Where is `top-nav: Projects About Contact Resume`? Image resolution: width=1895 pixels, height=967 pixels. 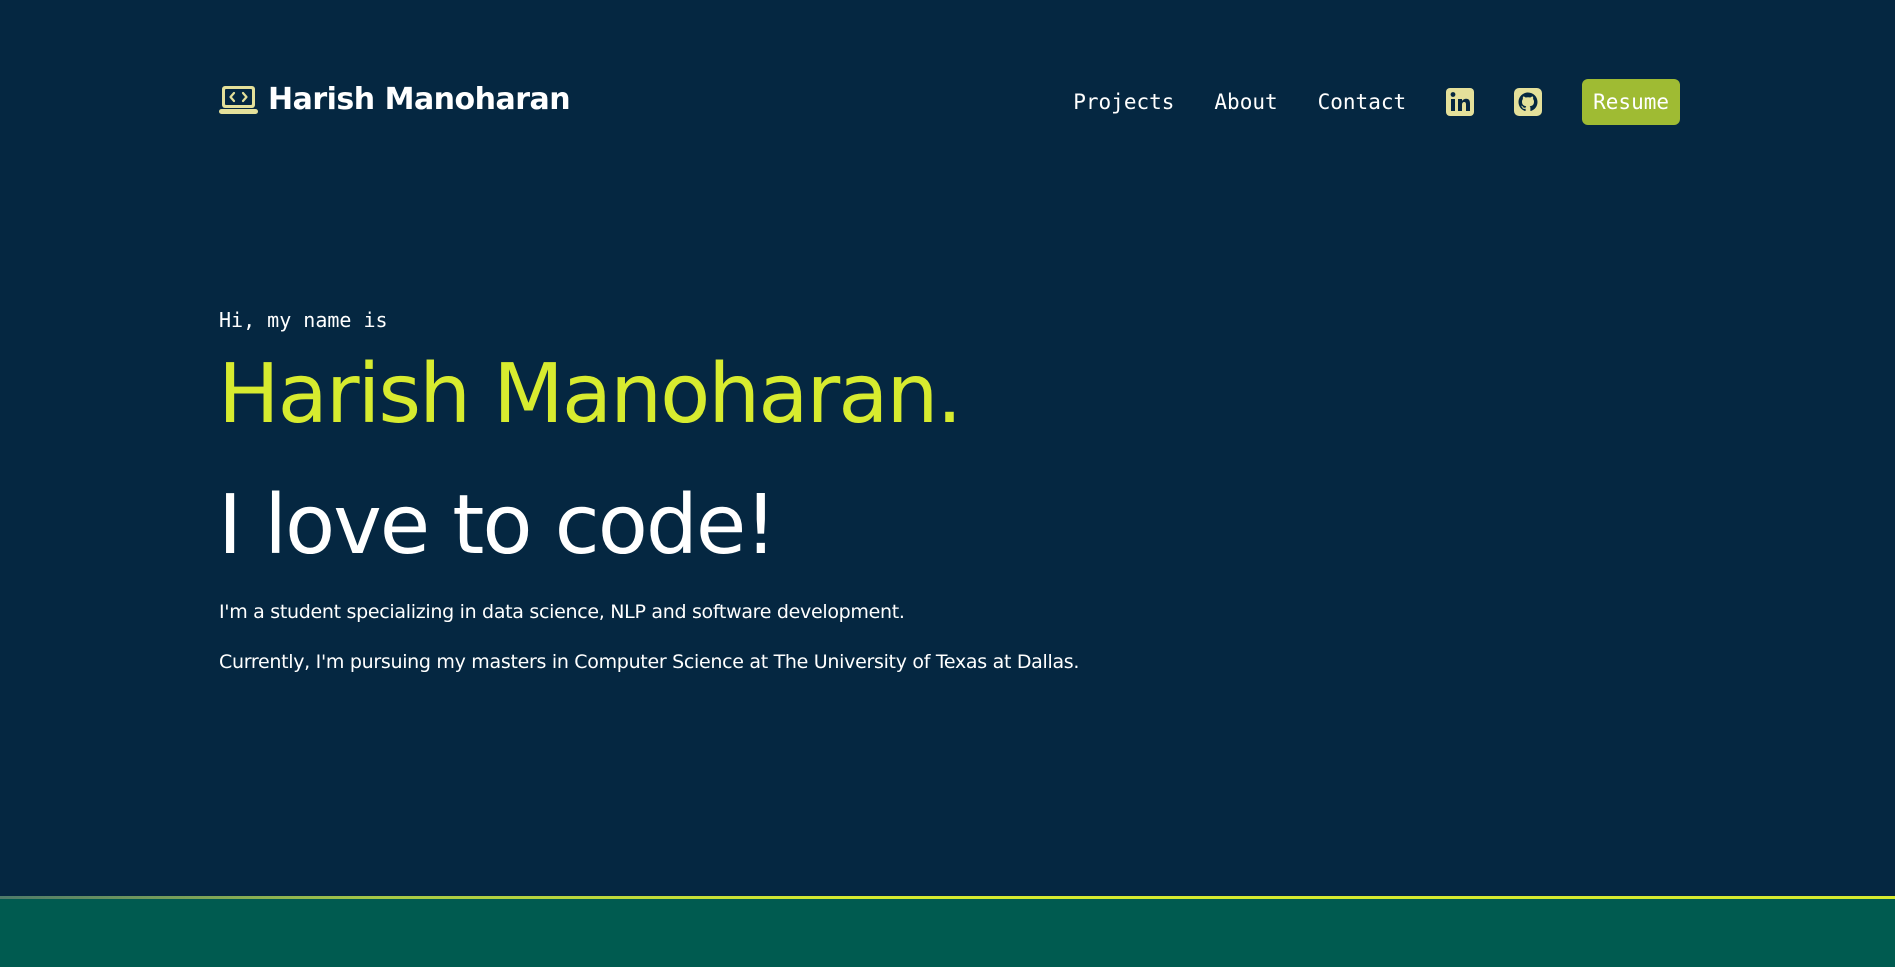 top-nav: Projects About Contact Resume is located at coordinates (1376, 102).